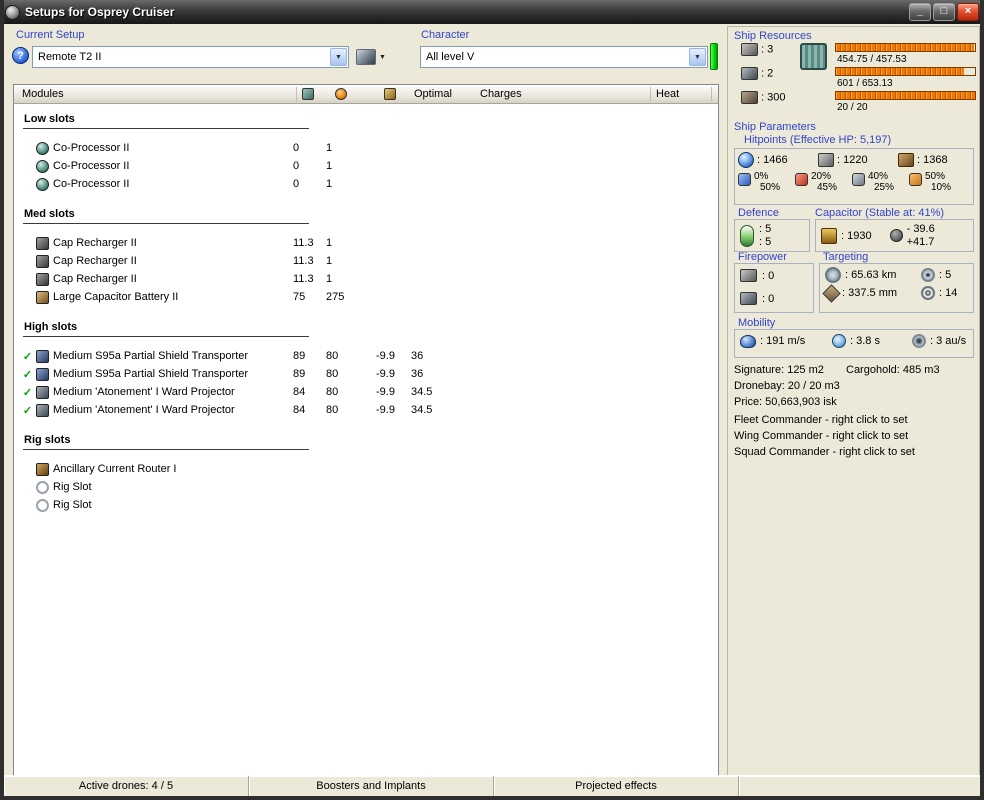 This screenshot has height=800, width=984. What do you see at coordinates (906, 160) in the screenshot?
I see `hull-icon` at bounding box center [906, 160].